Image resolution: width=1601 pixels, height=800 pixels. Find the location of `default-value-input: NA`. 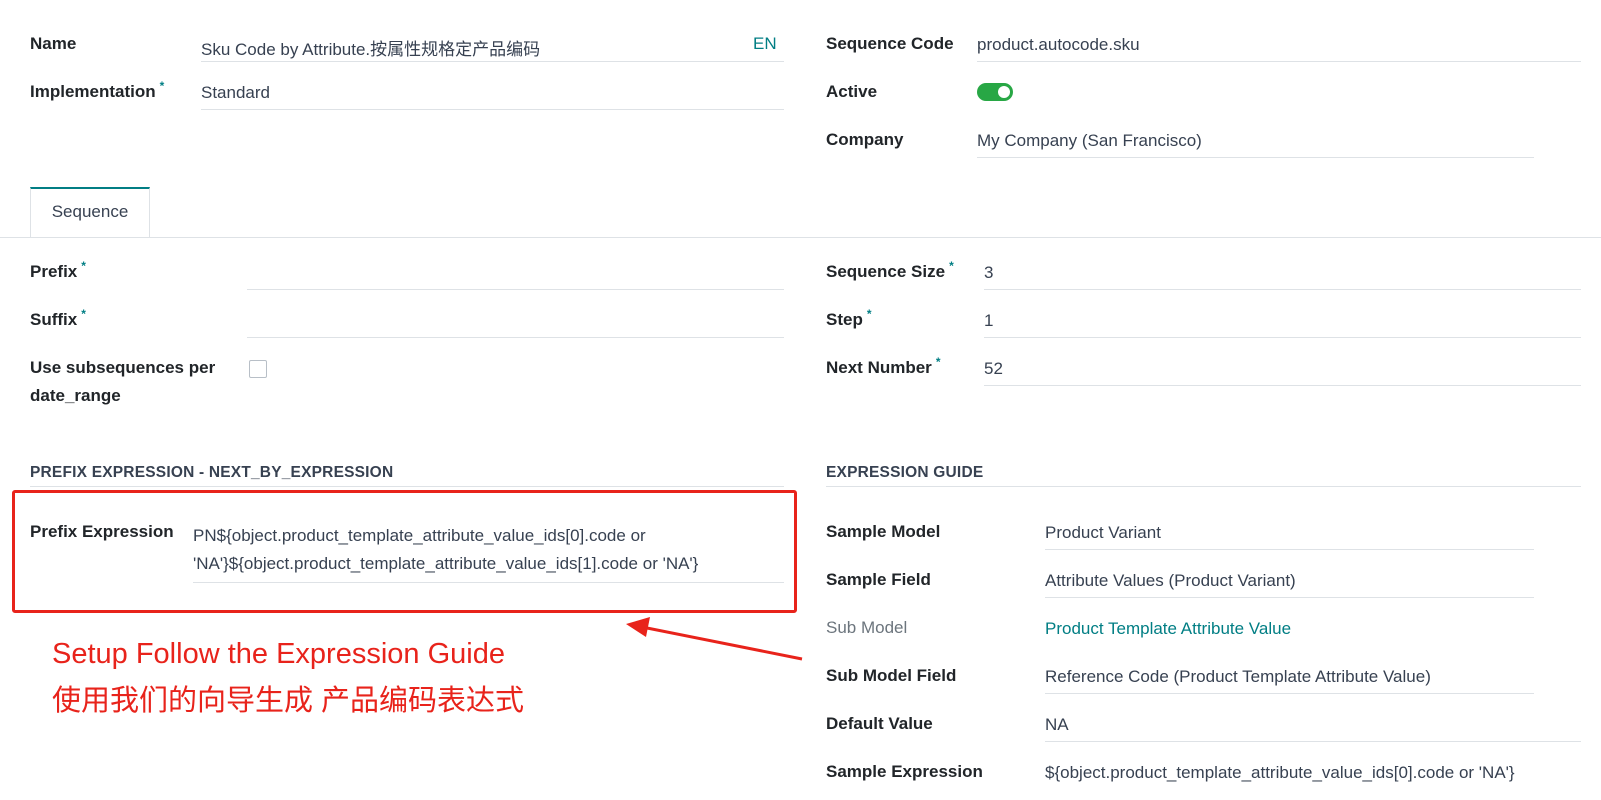

default-value-input: NA is located at coordinates (1057, 725).